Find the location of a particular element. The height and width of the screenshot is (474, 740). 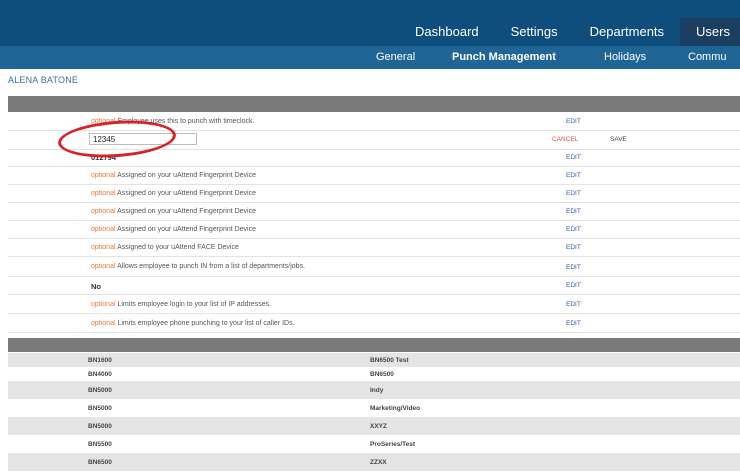

section-header-bar is located at coordinates (374, 104).